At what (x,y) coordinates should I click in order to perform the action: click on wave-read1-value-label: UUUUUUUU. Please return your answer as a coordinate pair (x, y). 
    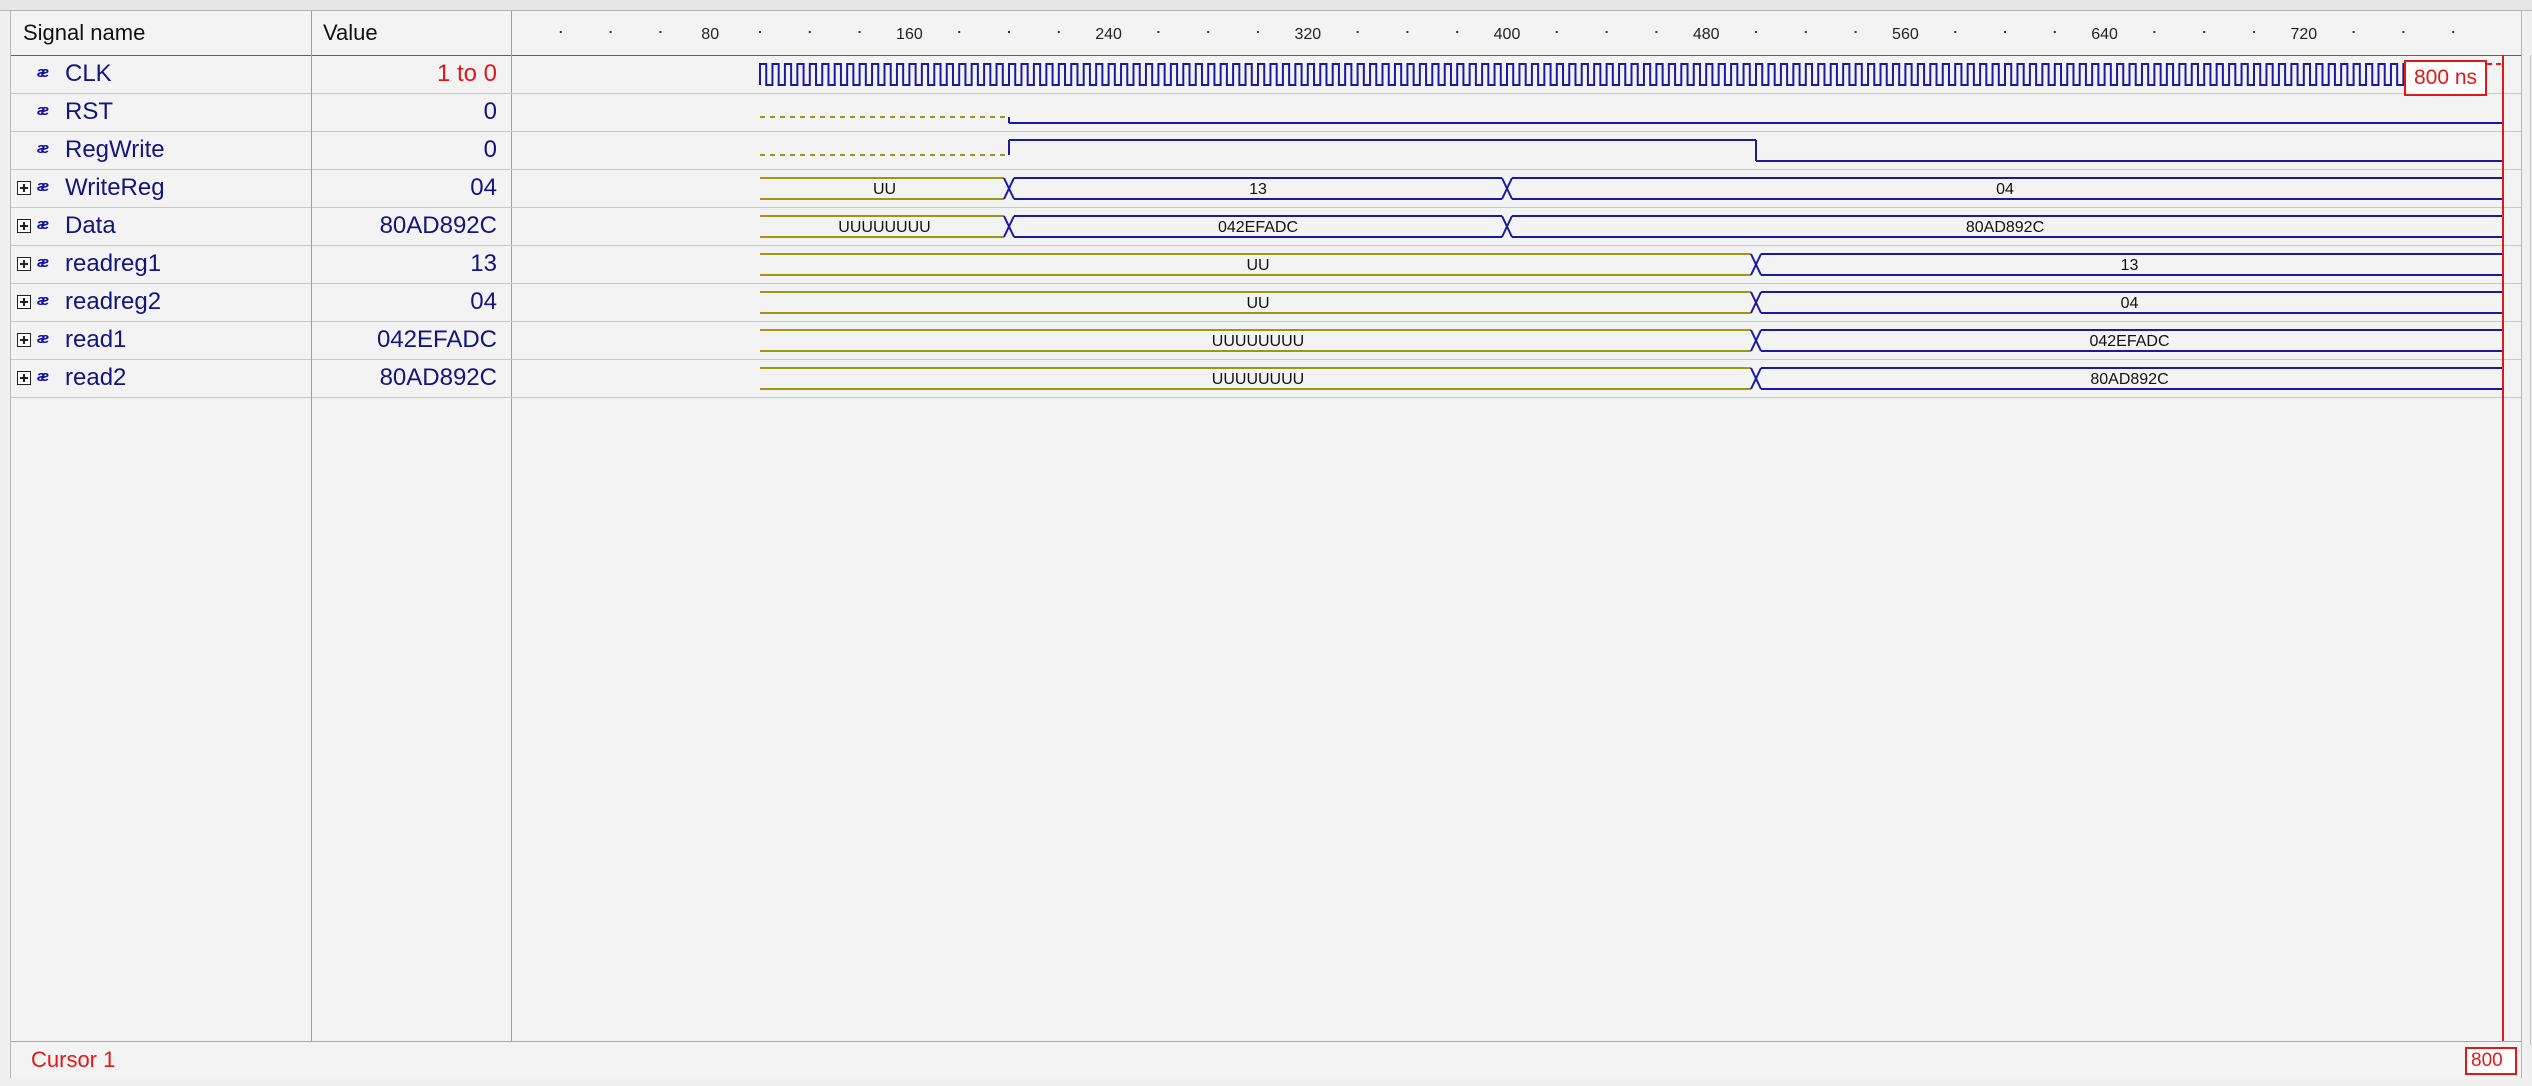
    Looking at the image, I should click on (1258, 341).